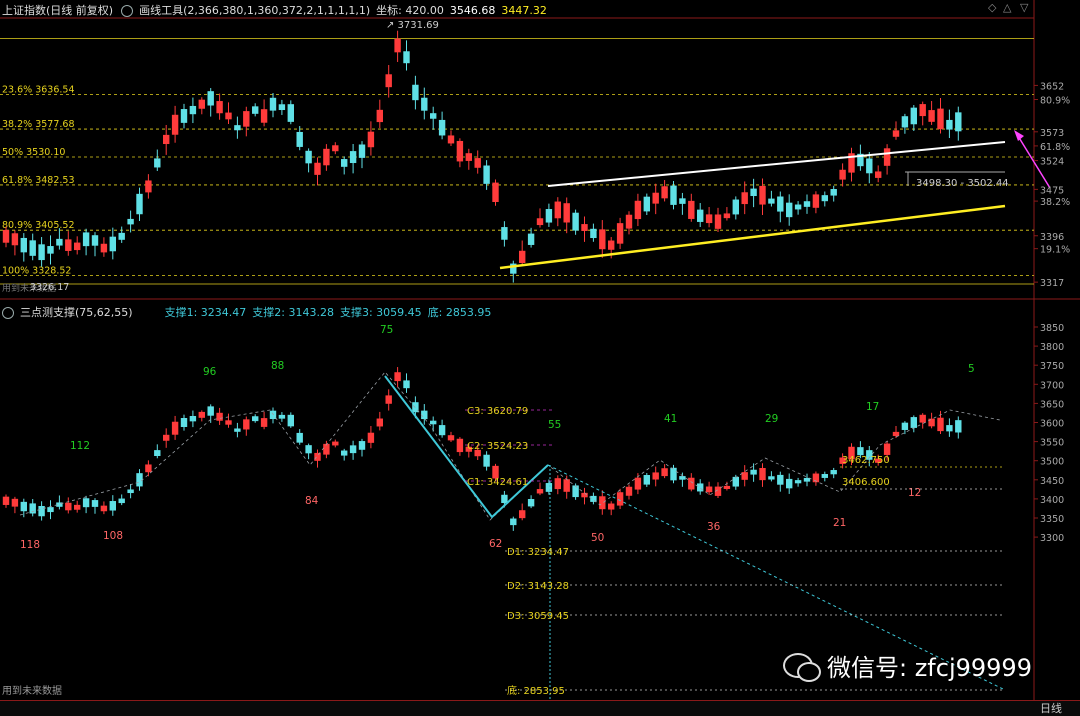  Describe the element at coordinates (1052, 519) in the screenshot. I see `y-axis-label: 3350` at that location.